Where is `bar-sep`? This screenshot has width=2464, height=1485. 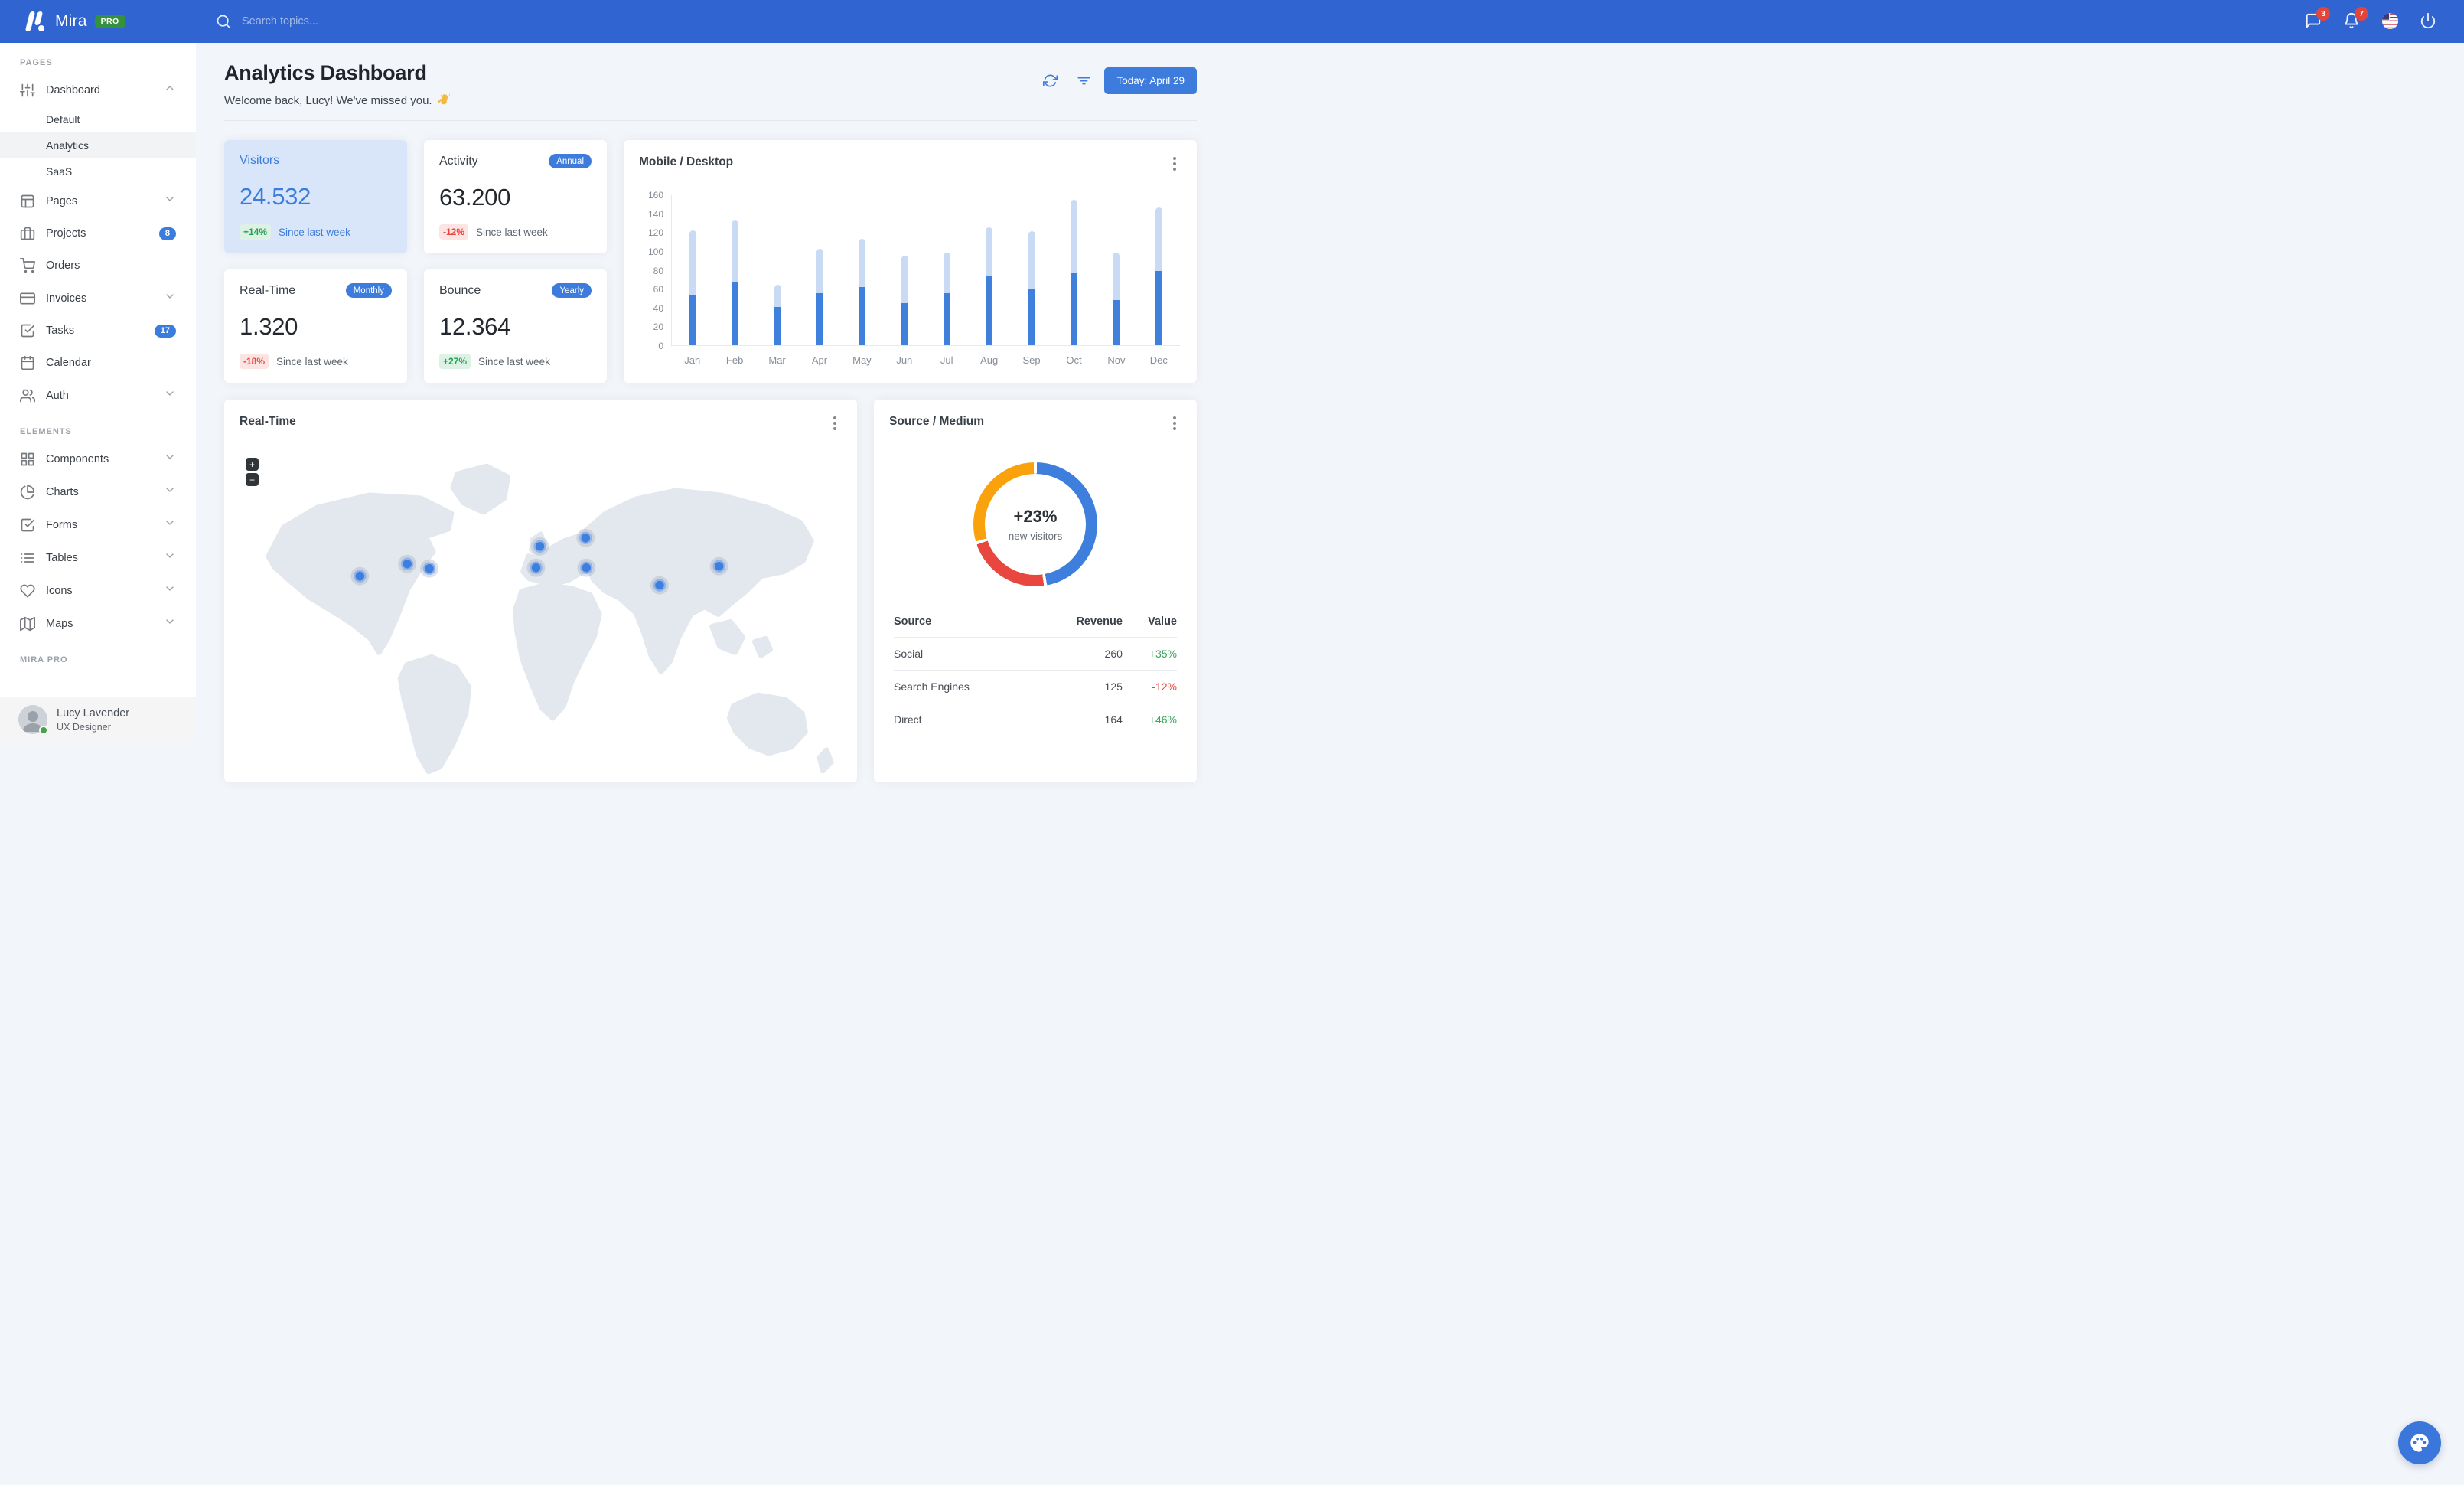 bar-sep is located at coordinates (1032, 270).